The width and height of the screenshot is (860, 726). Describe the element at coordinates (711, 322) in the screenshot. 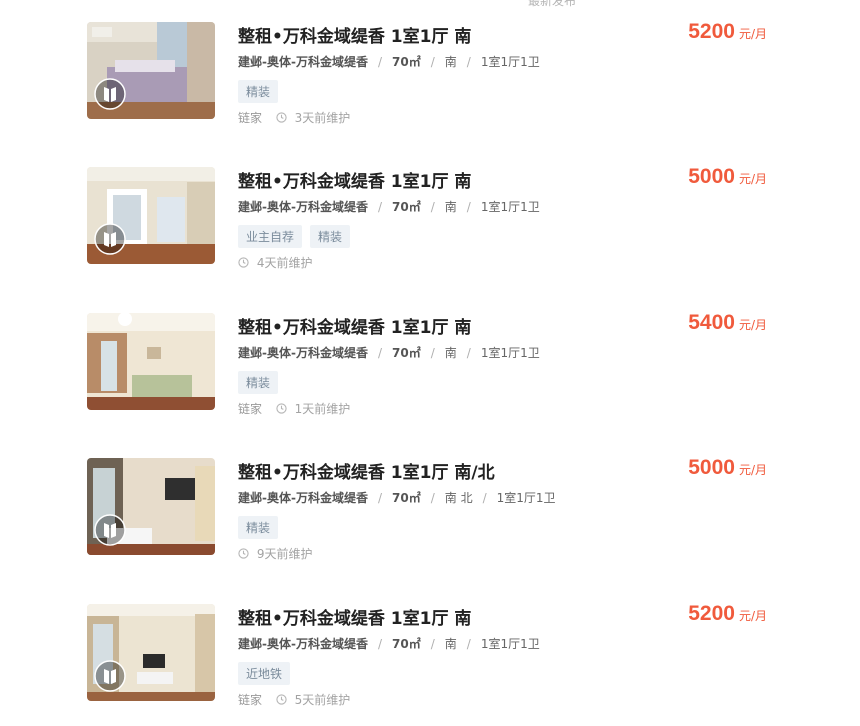

I see `price-value: 5400` at that location.